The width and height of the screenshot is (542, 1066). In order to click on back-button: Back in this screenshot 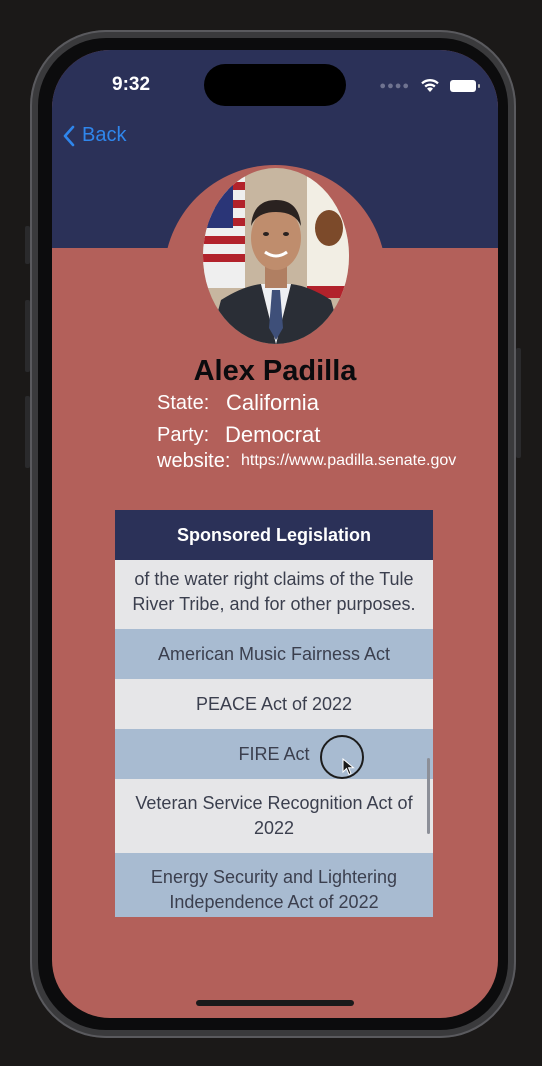, I will do `click(94, 135)`.